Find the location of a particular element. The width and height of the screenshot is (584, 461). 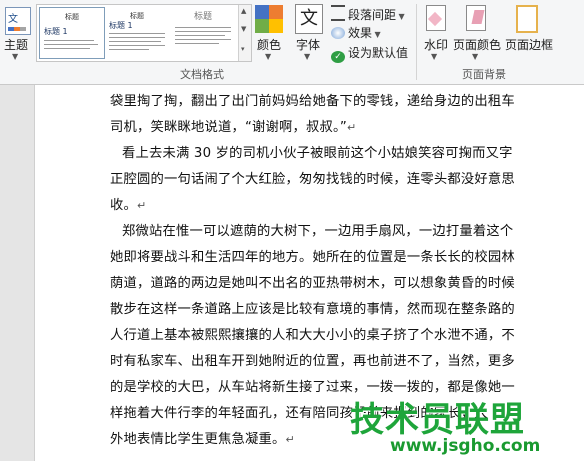

text-line: 司机，笑眯眯地说道，“谢谢啊，叔叔。”↵ is located at coordinates (233, 127).